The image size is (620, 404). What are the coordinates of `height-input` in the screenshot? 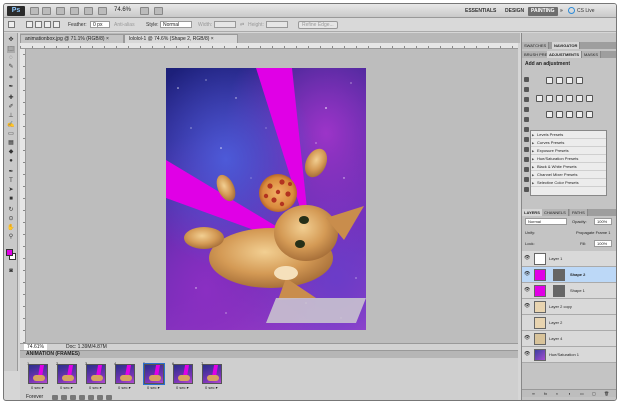 It's located at (277, 24).